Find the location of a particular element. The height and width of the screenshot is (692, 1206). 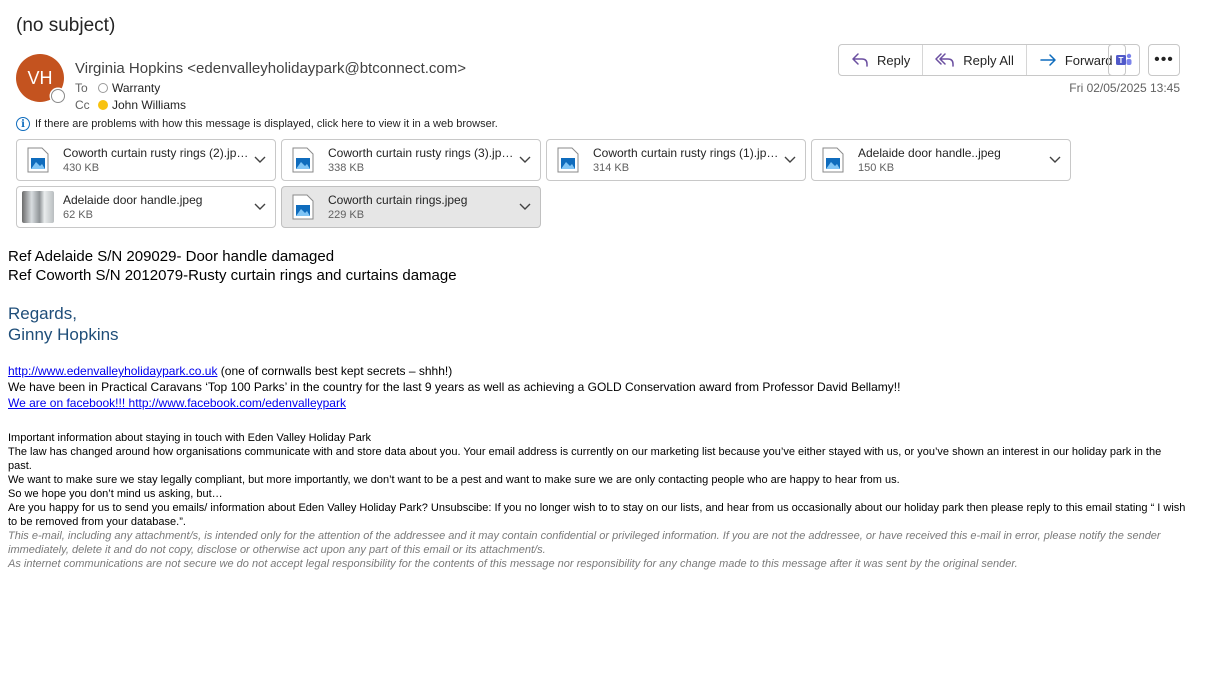

attachment-name: Coworth curtain rusty rings (1).jpeg is located at coordinates (686, 153).